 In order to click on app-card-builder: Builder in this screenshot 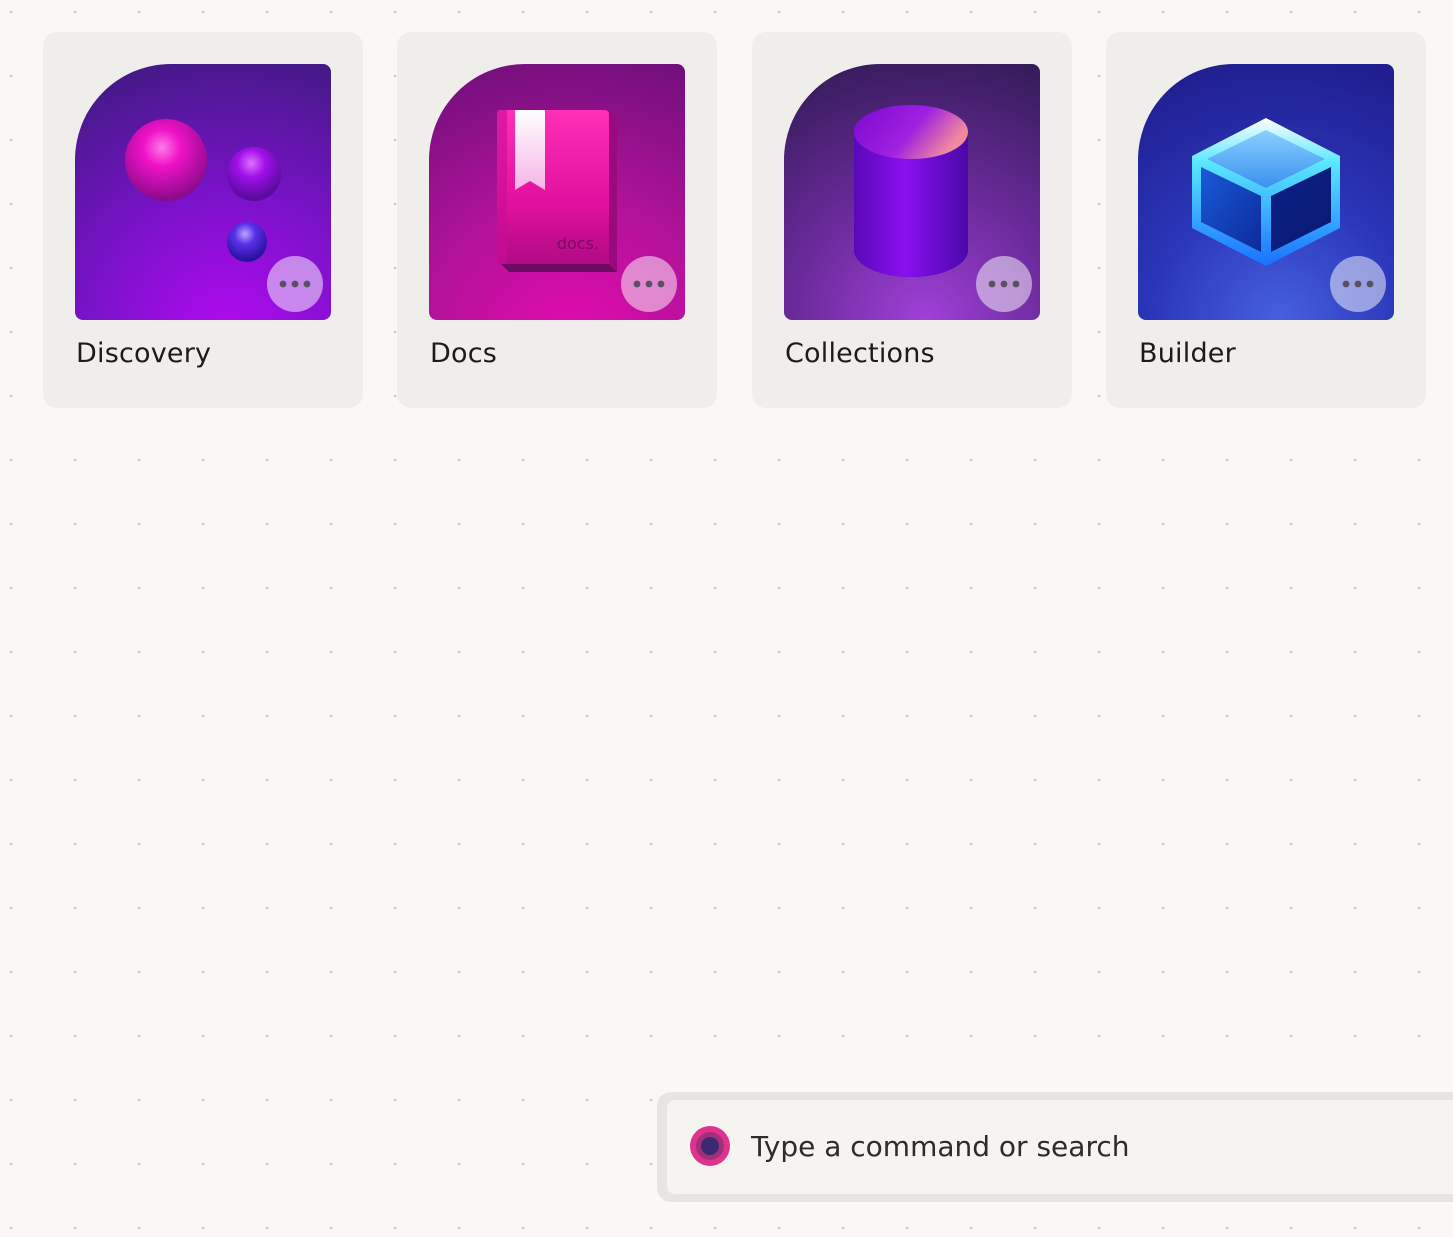, I will do `click(1266, 220)`.